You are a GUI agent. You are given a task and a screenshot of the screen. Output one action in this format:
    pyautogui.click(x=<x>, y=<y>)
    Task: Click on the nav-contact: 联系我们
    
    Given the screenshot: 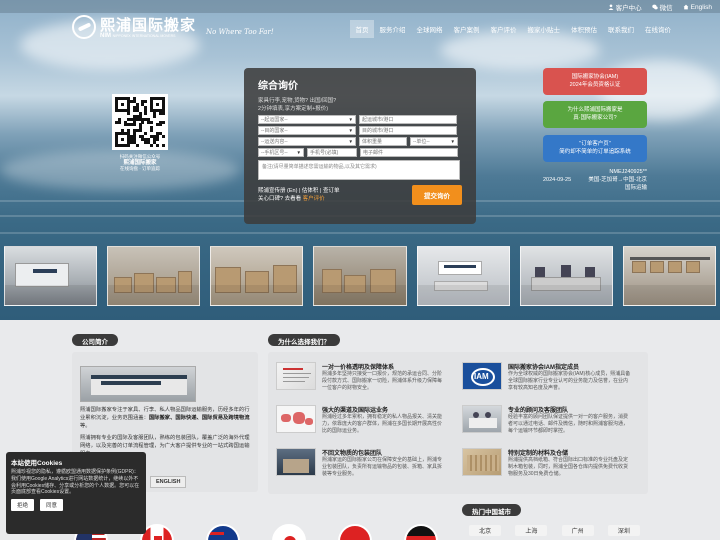 What is the action you would take?
    pyautogui.click(x=621, y=29)
    